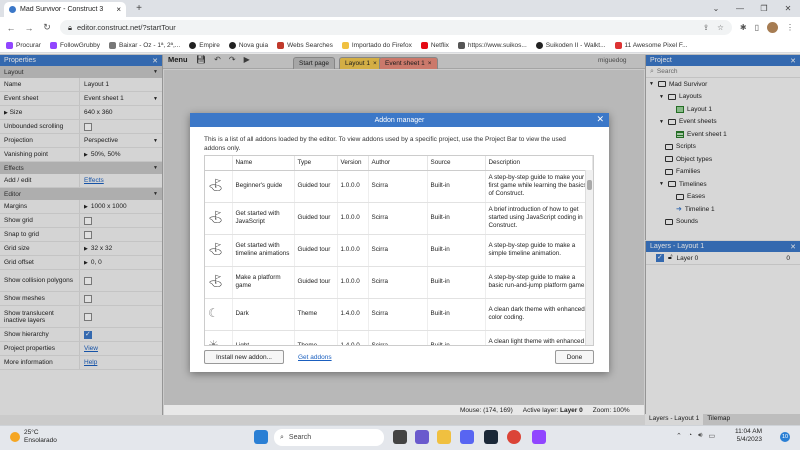 The width and height of the screenshot is (800, 450). Describe the element at coordinates (315, 357) in the screenshot. I see `get-addons-link: Get addons` at that location.